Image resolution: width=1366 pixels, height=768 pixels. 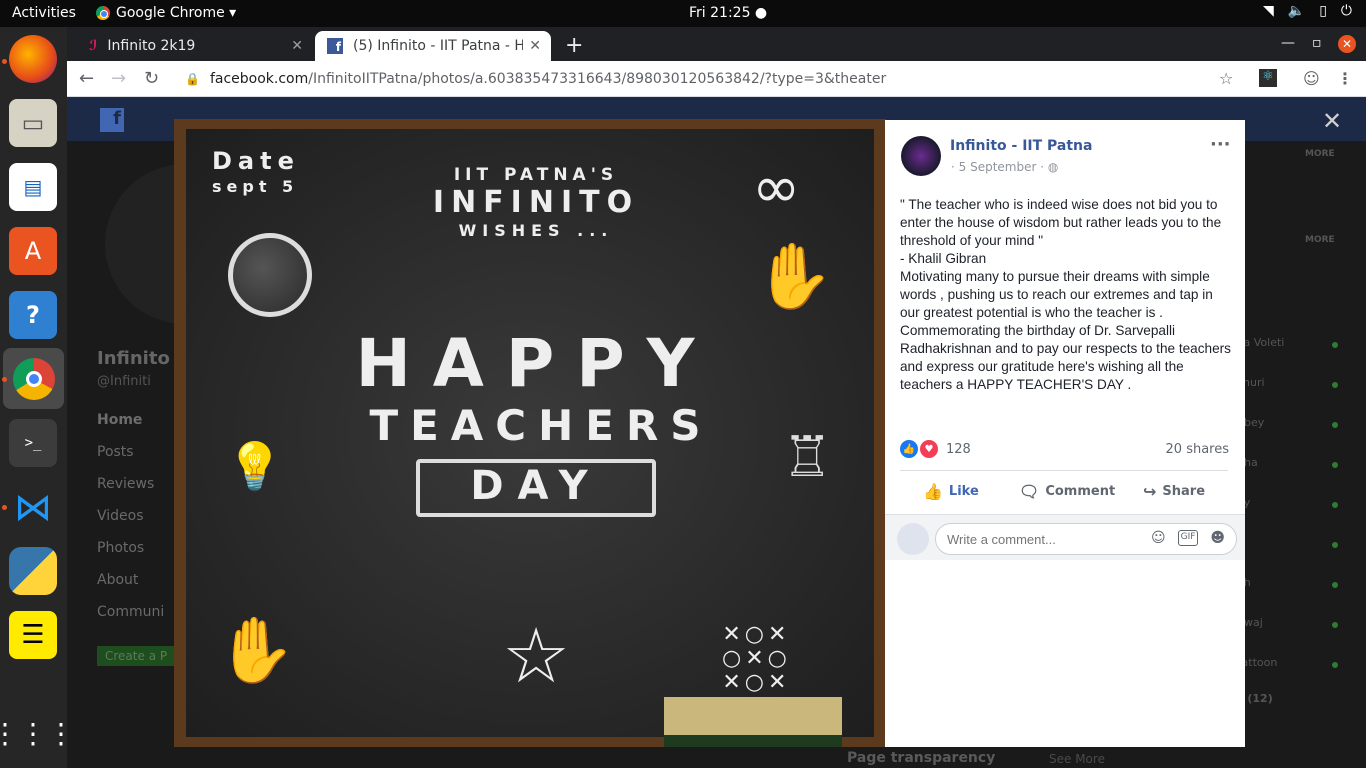 I want to click on create-page-button: Create a P, so click(x=136, y=656).